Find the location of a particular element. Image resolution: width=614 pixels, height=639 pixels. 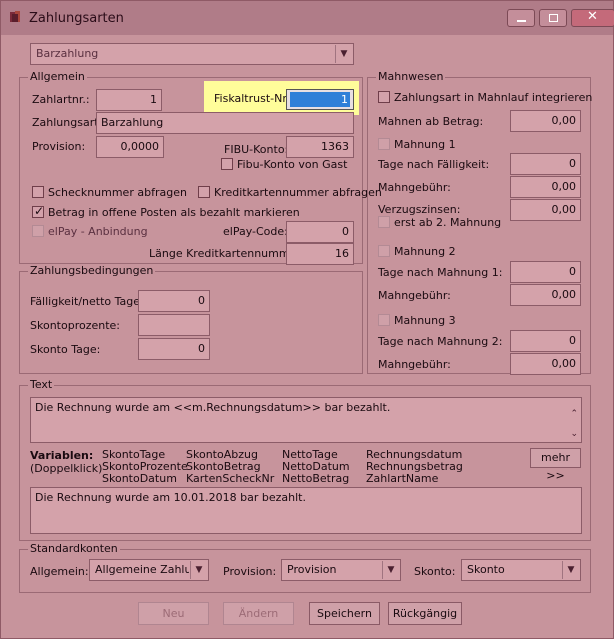

mehr-button: mehr >> is located at coordinates (555, 465).